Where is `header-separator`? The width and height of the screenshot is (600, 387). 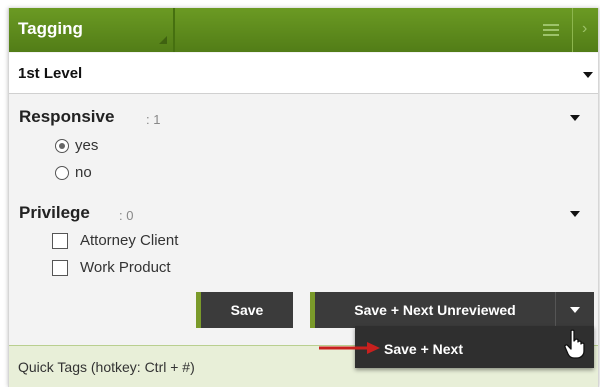 header-separator is located at coordinates (174, 30).